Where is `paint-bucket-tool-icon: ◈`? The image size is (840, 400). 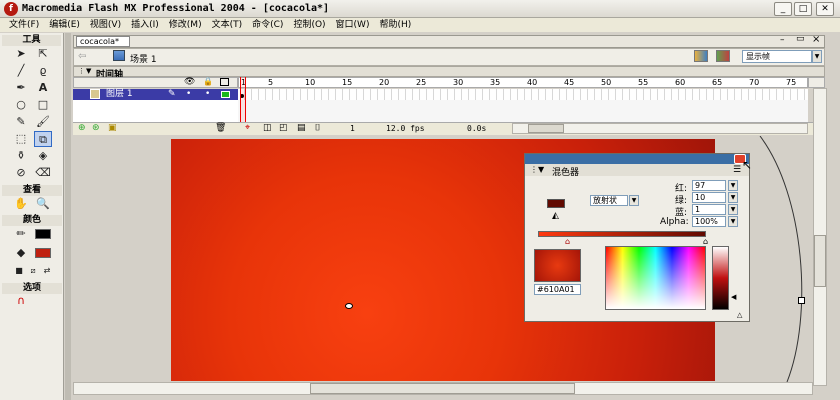
paint-bucket-tool-icon: ◈ is located at coordinates (43, 156).